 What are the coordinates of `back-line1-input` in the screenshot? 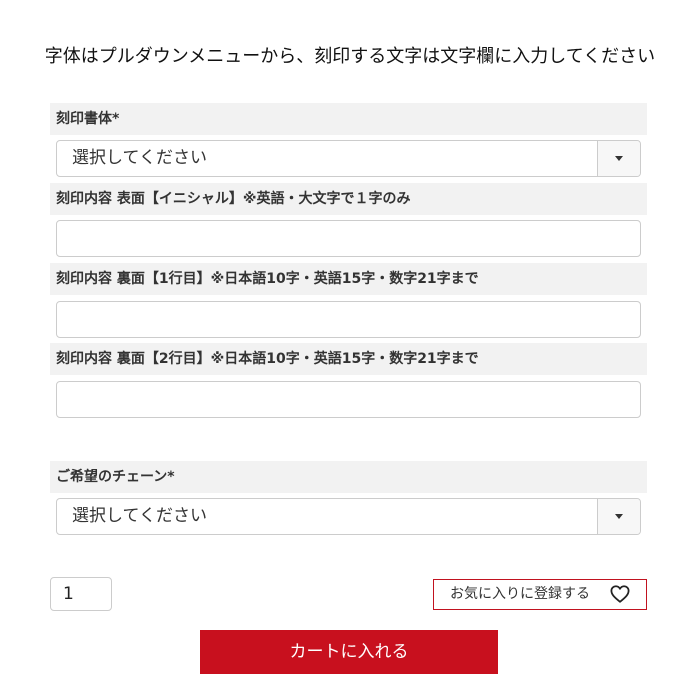 It's located at (348, 319).